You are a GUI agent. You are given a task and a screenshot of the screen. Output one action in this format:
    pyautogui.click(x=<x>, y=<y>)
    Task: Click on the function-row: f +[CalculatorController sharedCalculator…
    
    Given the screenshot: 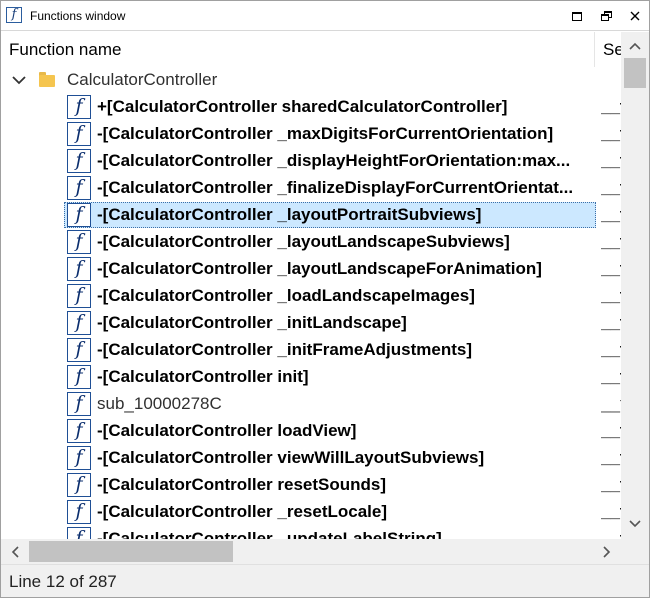 What is the action you would take?
    pyautogui.click(x=311, y=107)
    